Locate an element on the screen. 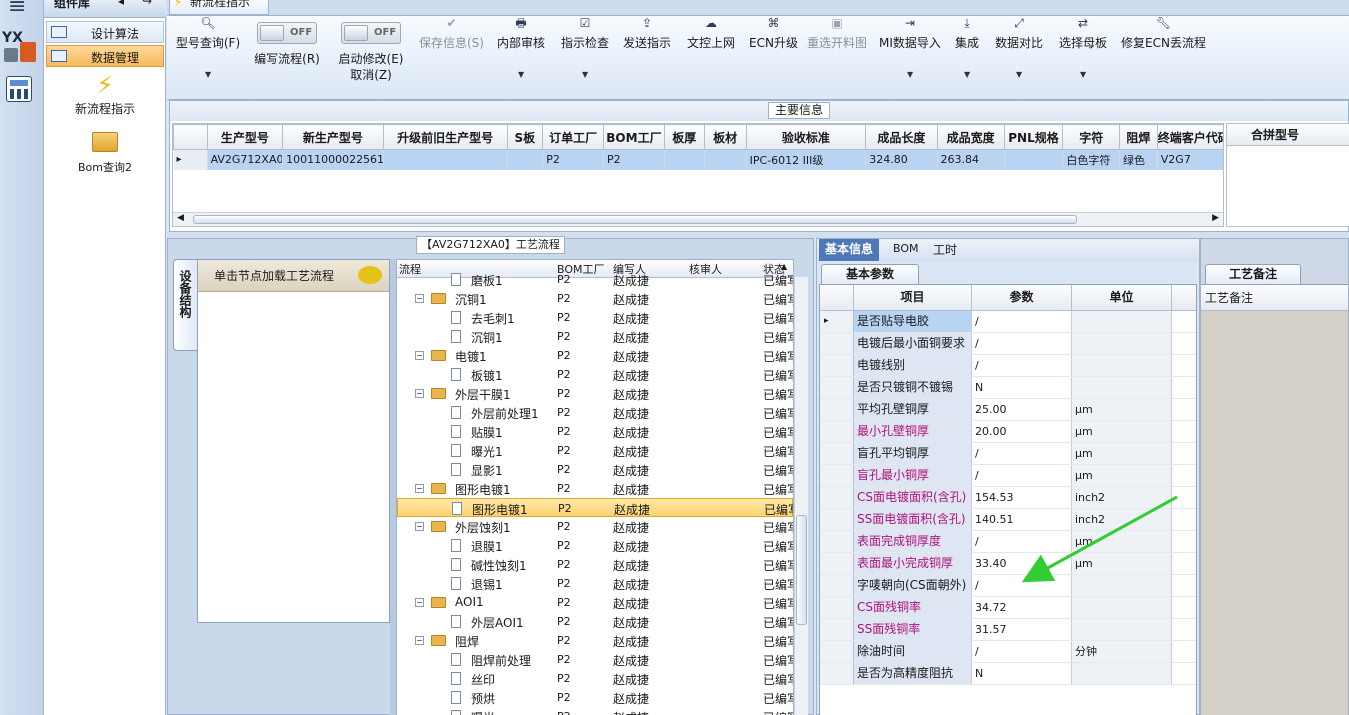  column-header: 新生产型号 is located at coordinates (333, 137).